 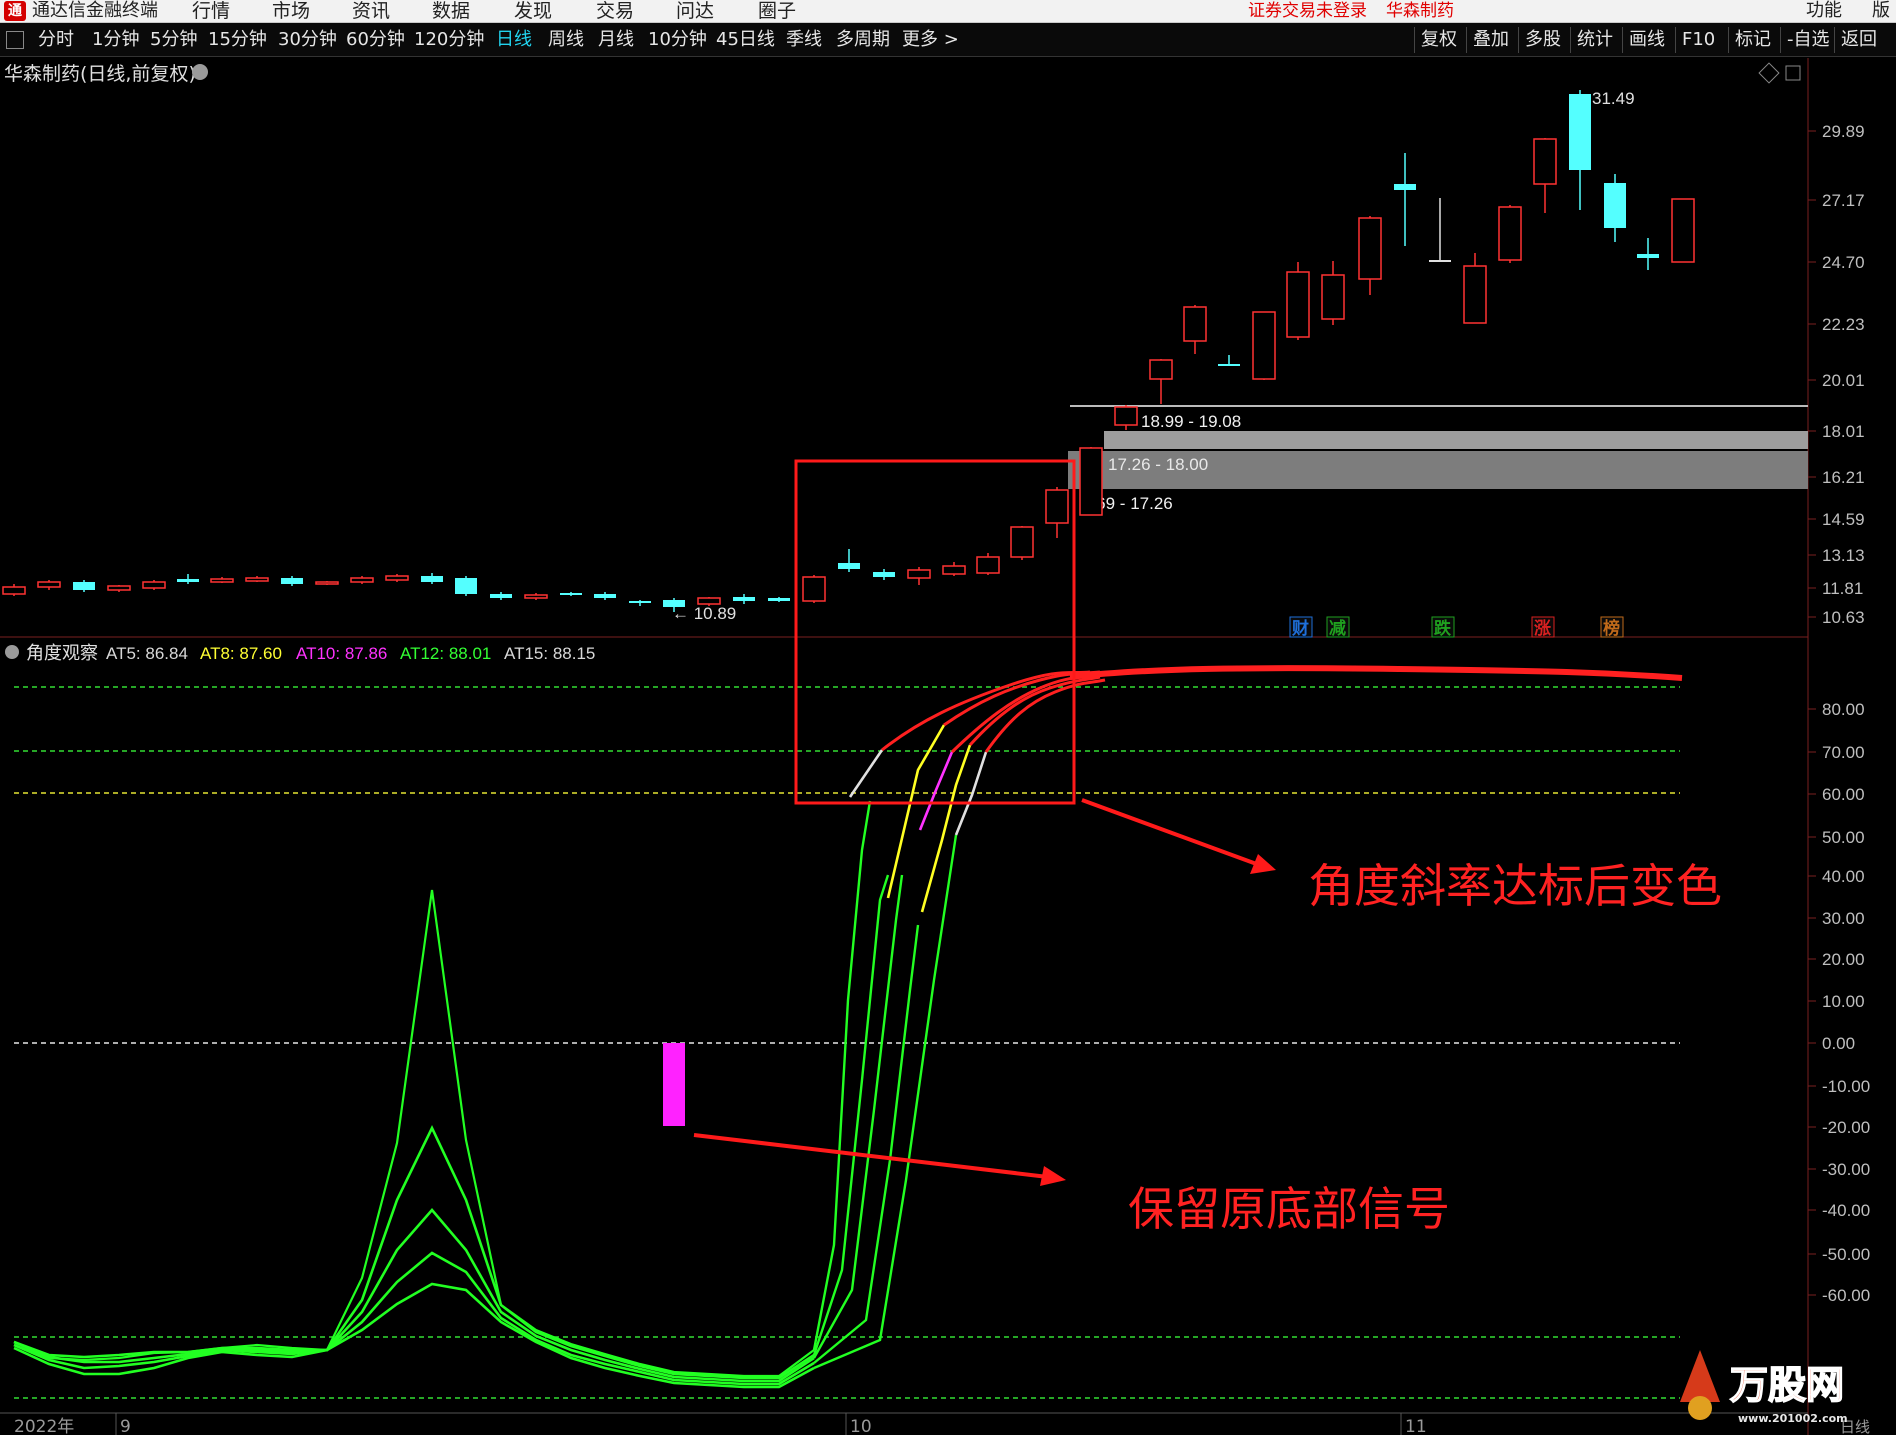 What do you see at coordinates (1793, 73) in the screenshot?
I see `window-icon` at bounding box center [1793, 73].